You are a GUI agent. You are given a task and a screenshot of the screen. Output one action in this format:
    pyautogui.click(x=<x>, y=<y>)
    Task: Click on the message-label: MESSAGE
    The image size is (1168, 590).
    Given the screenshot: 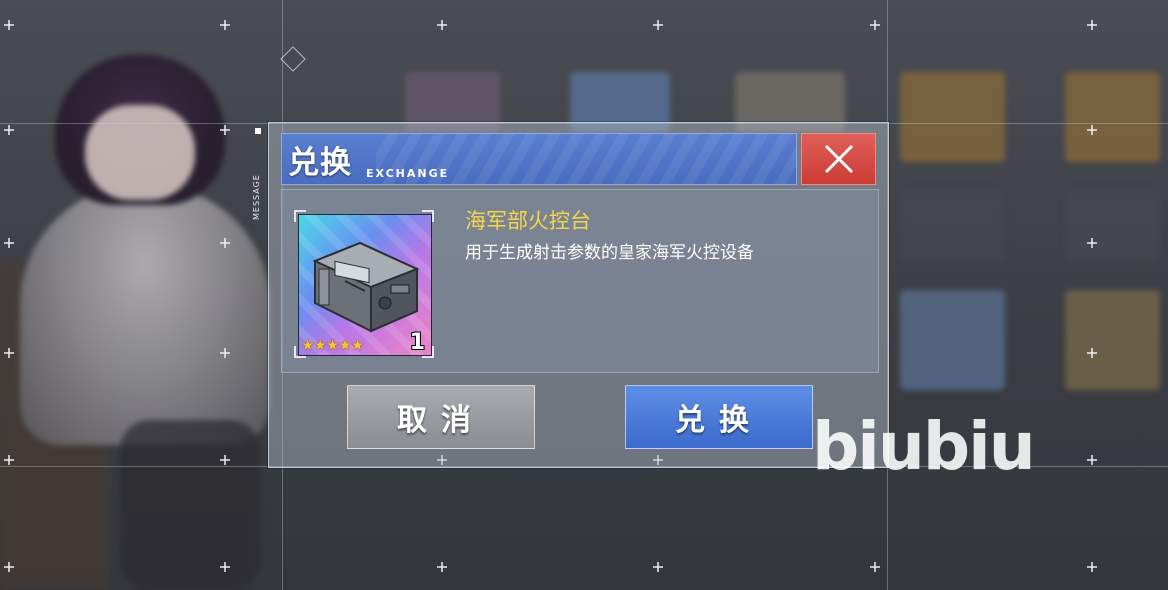 What is the action you would take?
    pyautogui.click(x=256, y=197)
    